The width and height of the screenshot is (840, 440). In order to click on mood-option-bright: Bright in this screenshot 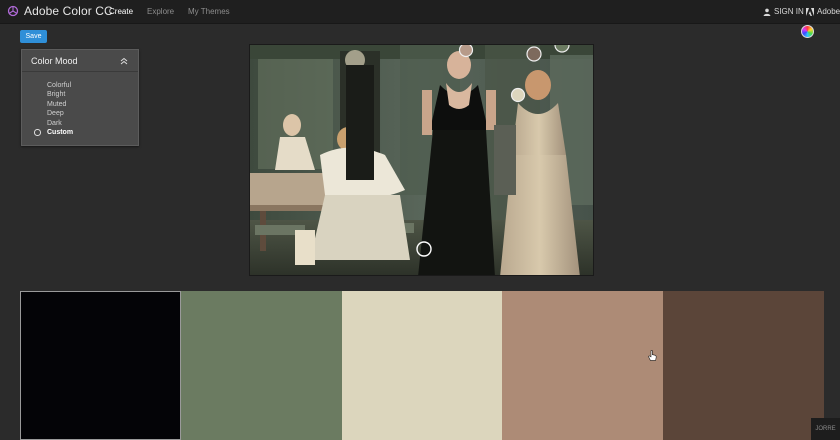, I will do `click(60, 94)`.